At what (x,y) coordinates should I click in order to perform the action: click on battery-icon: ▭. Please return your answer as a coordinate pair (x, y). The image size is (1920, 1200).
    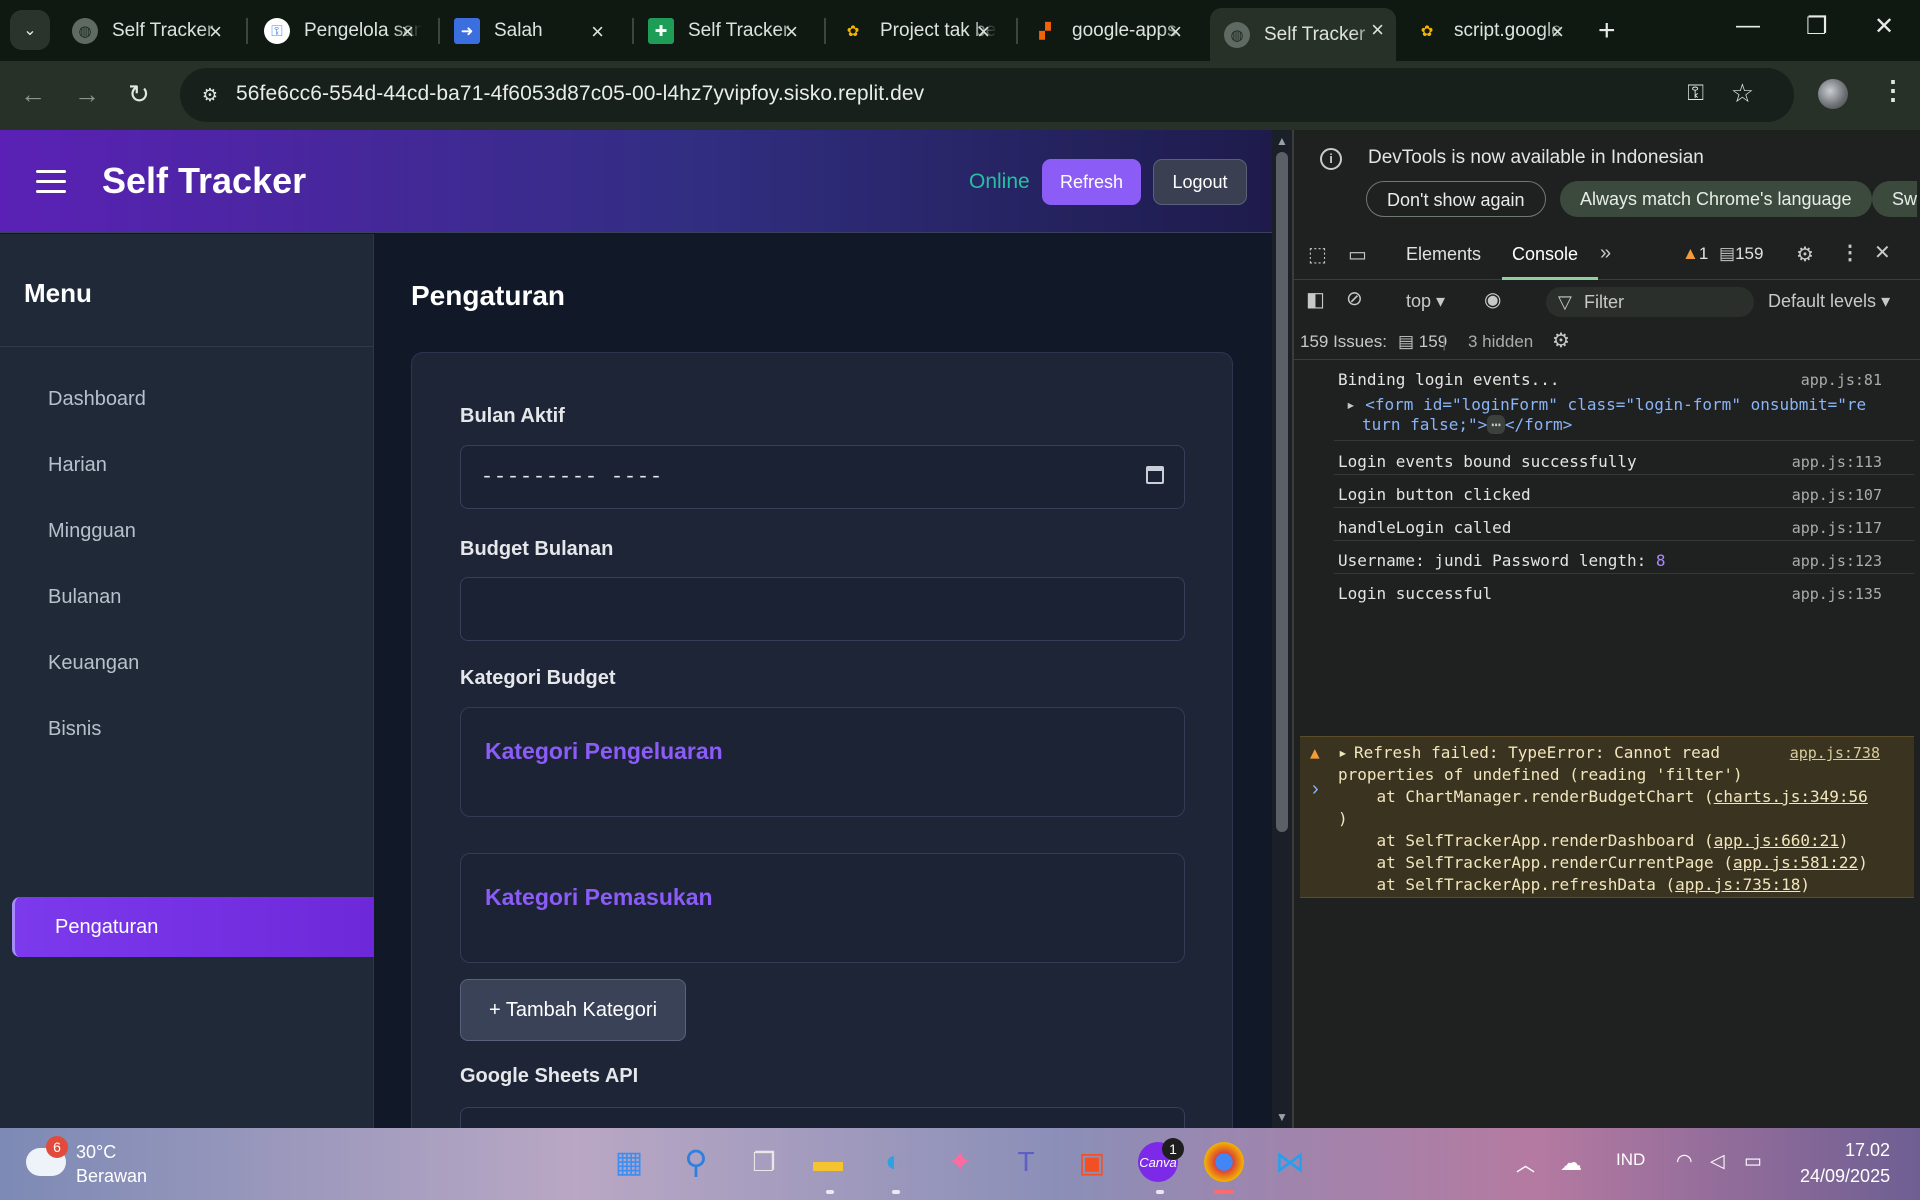
    Looking at the image, I should click on (1753, 1161).